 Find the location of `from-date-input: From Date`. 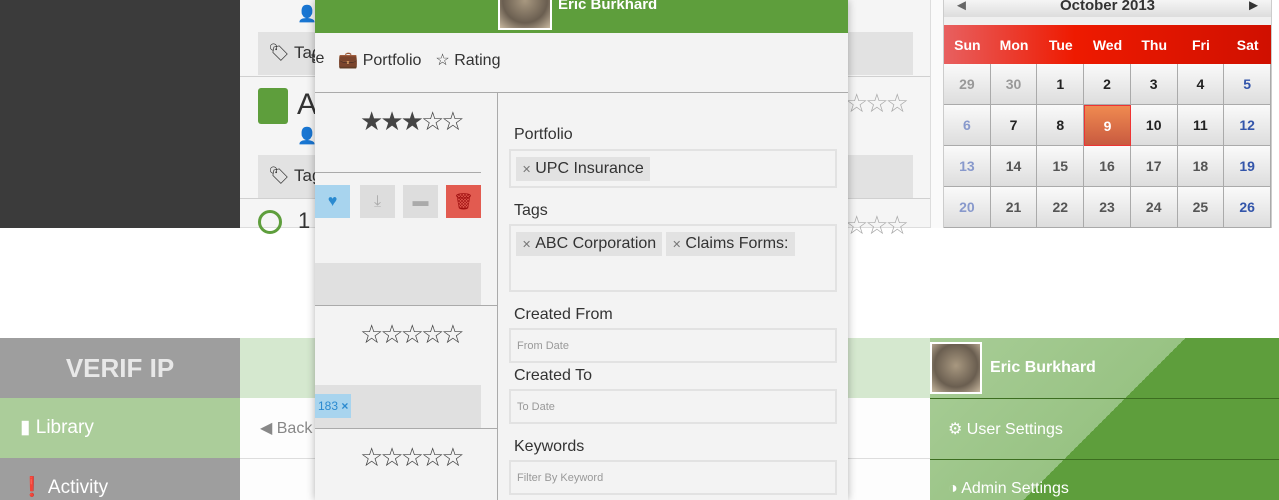

from-date-input: From Date is located at coordinates (673, 345).